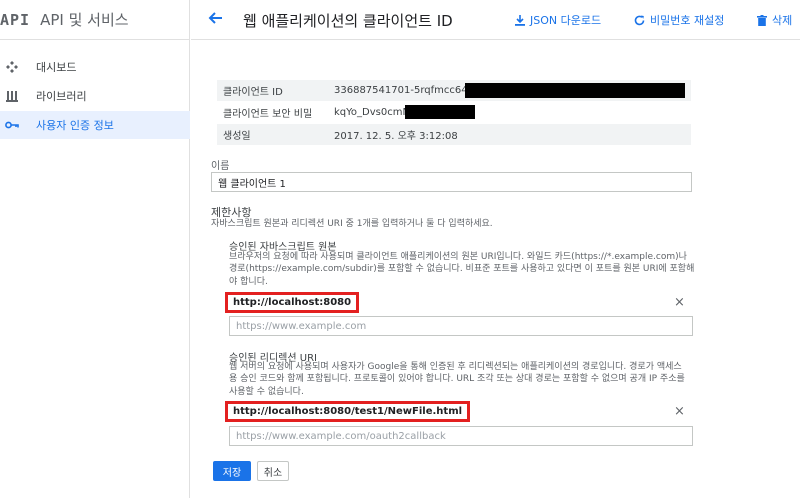 The image size is (800, 498). I want to click on api-logo: API, so click(15, 19).